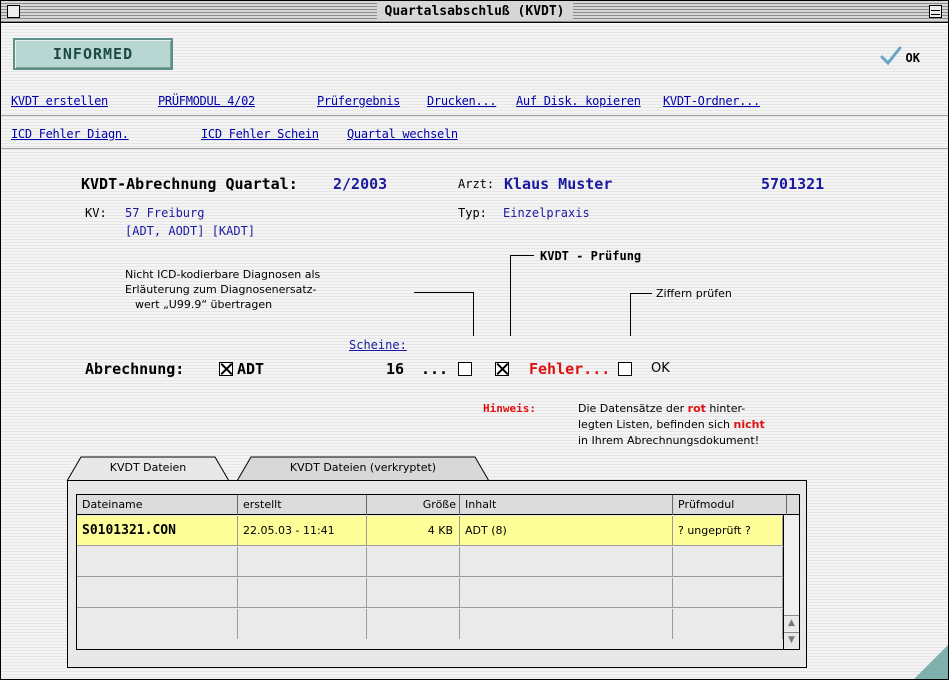 The width and height of the screenshot is (949, 680). I want to click on abrechnung-heading: KVDT-Abrechnung Quartal:, so click(189, 184).